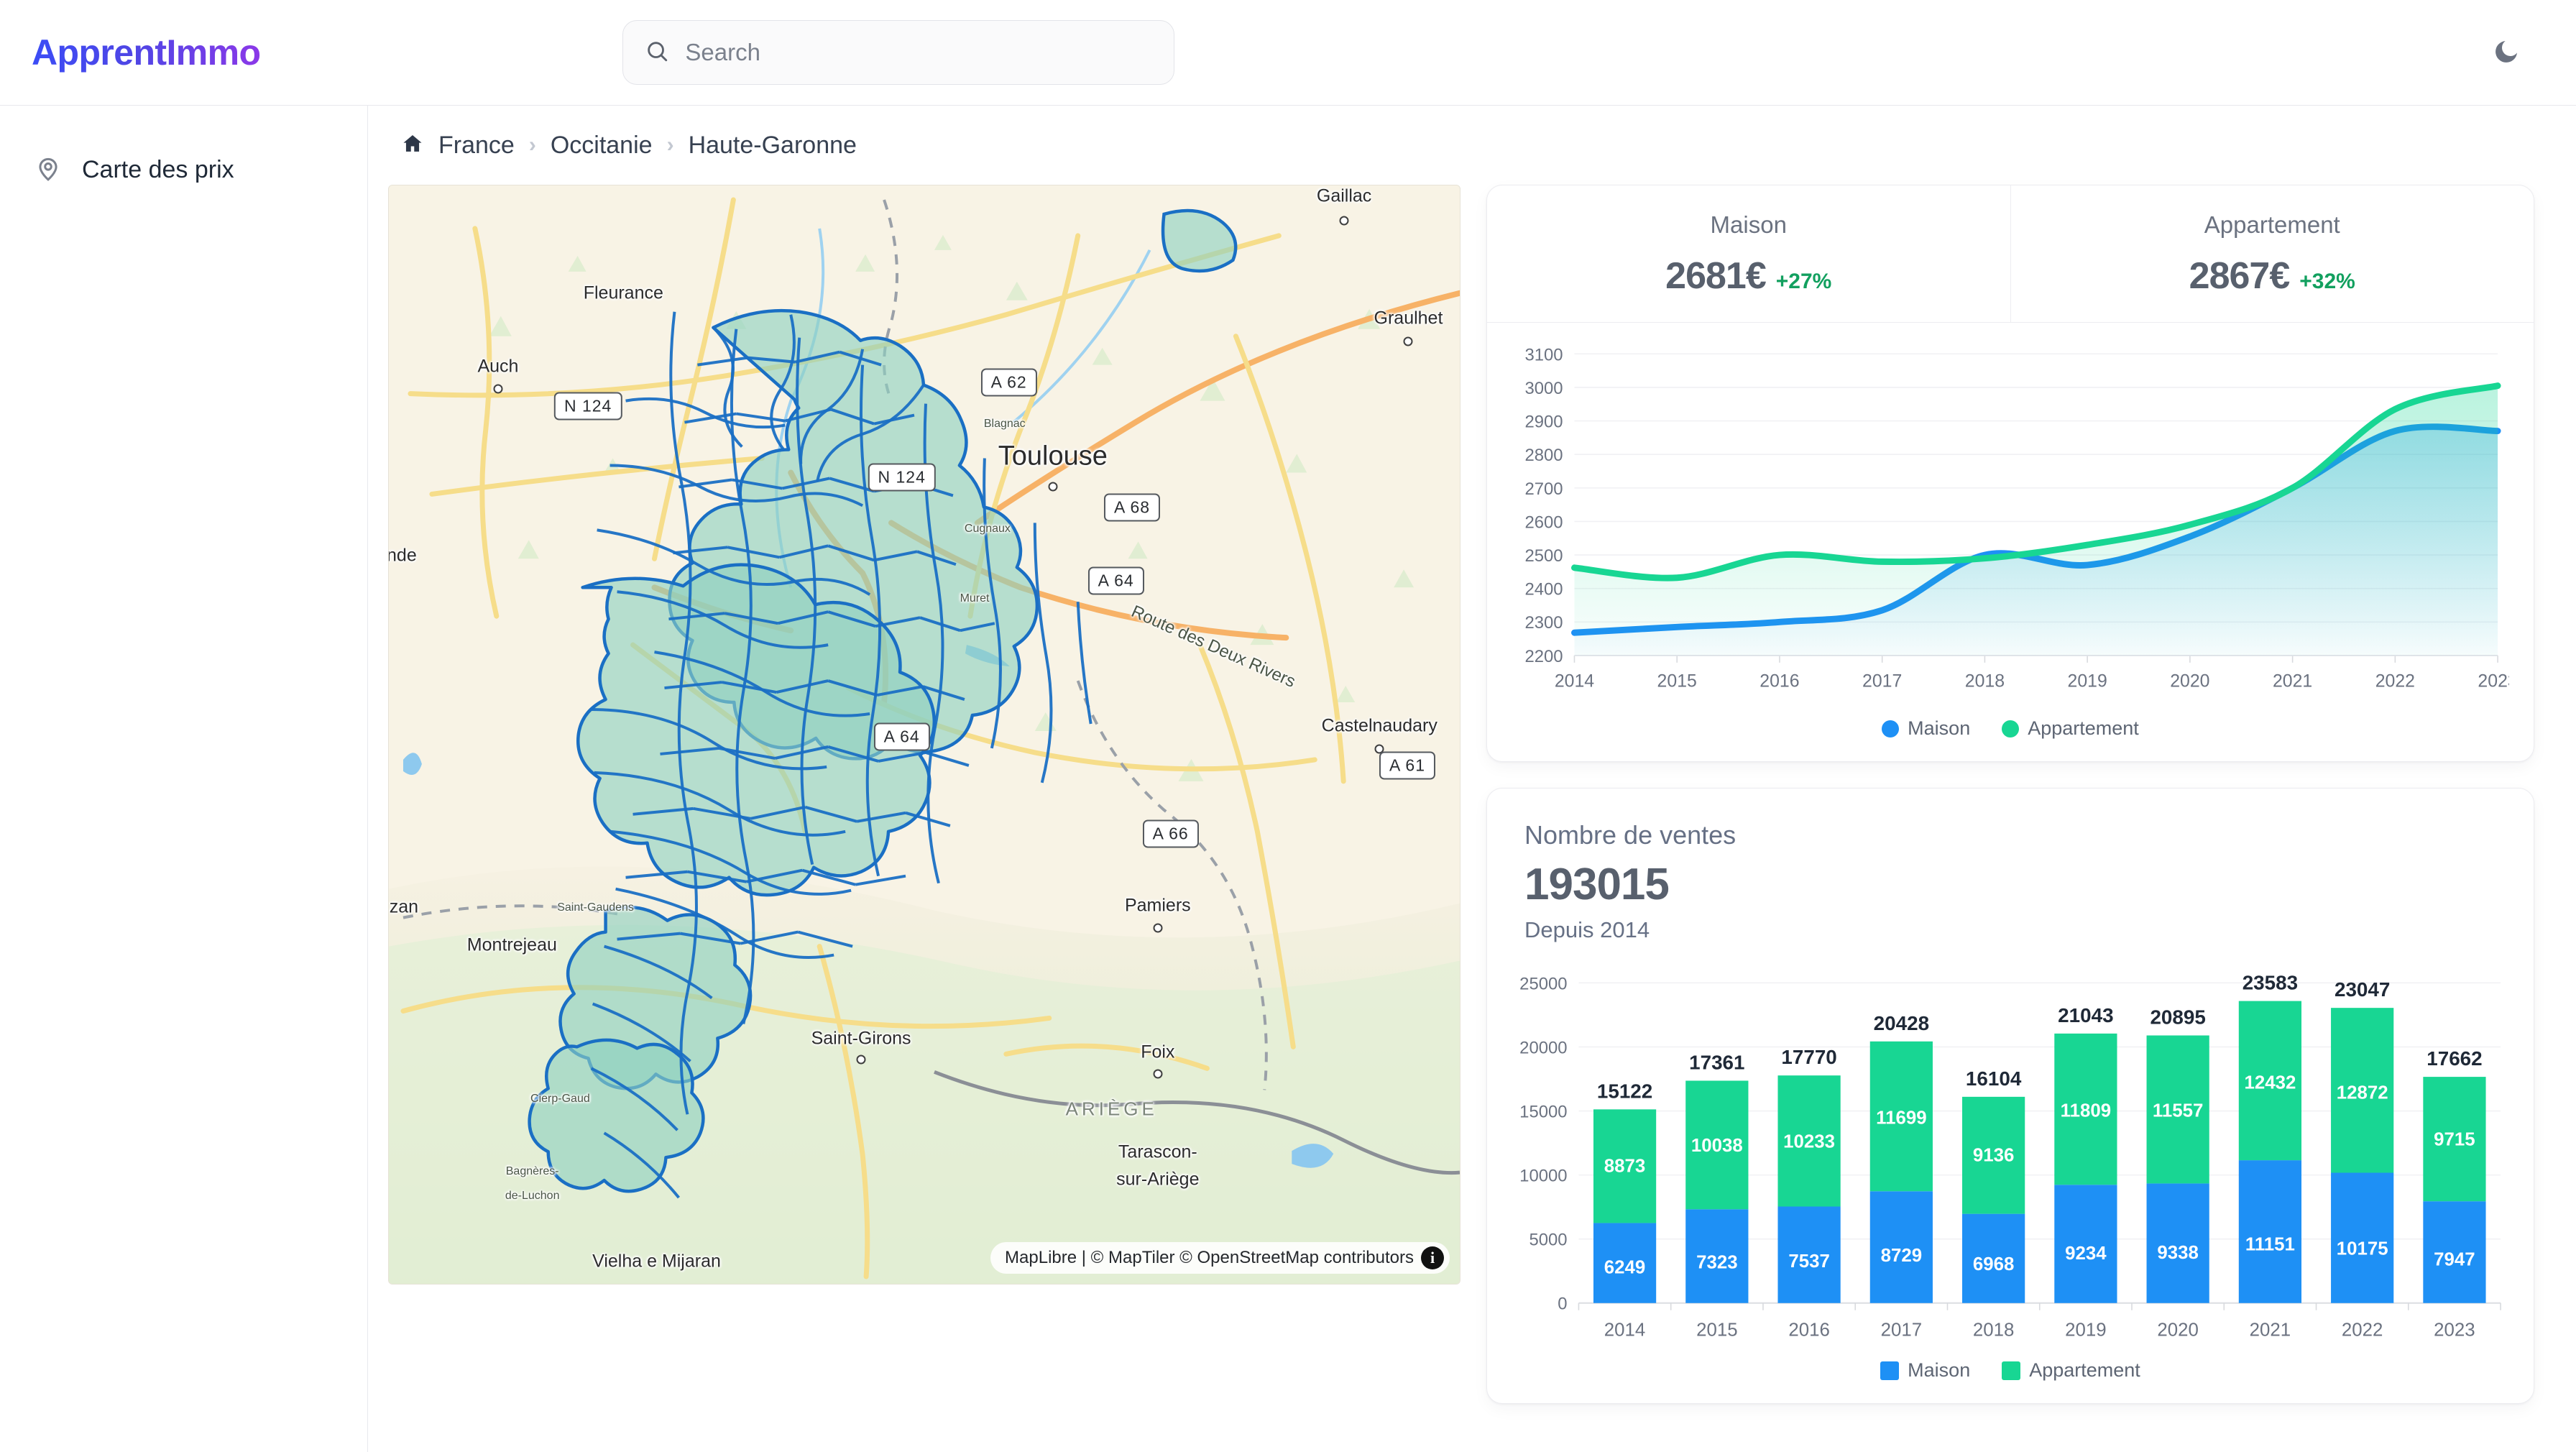 This screenshot has width=2576, height=1452. I want to click on svg-text: 2900, so click(1543, 422).